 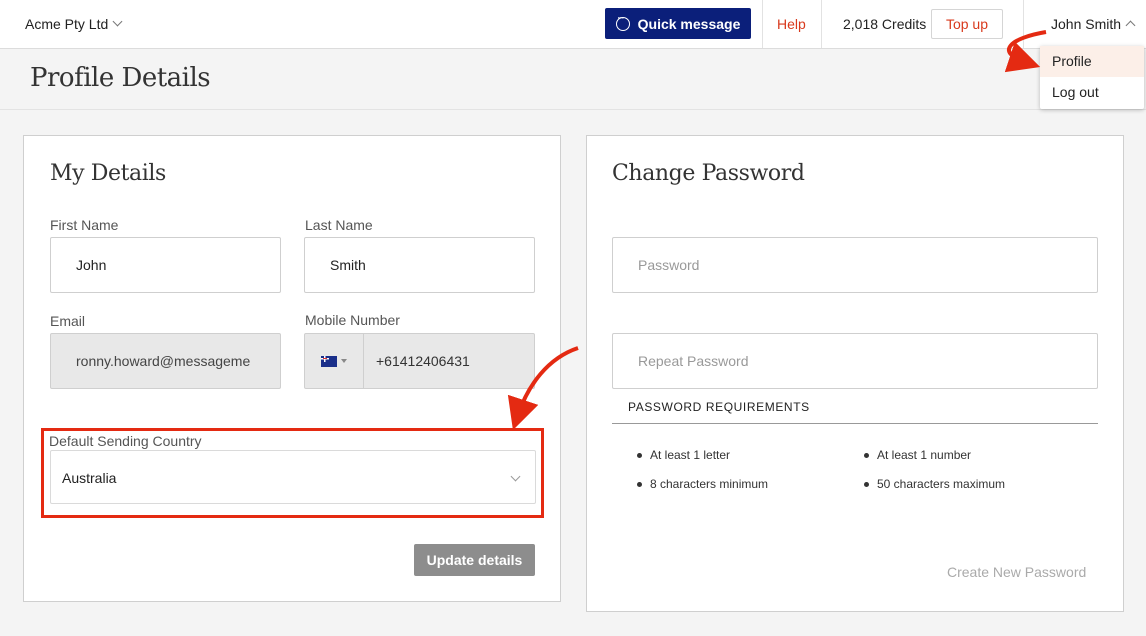 I want to click on arrow-to-country, so click(x=543, y=388).